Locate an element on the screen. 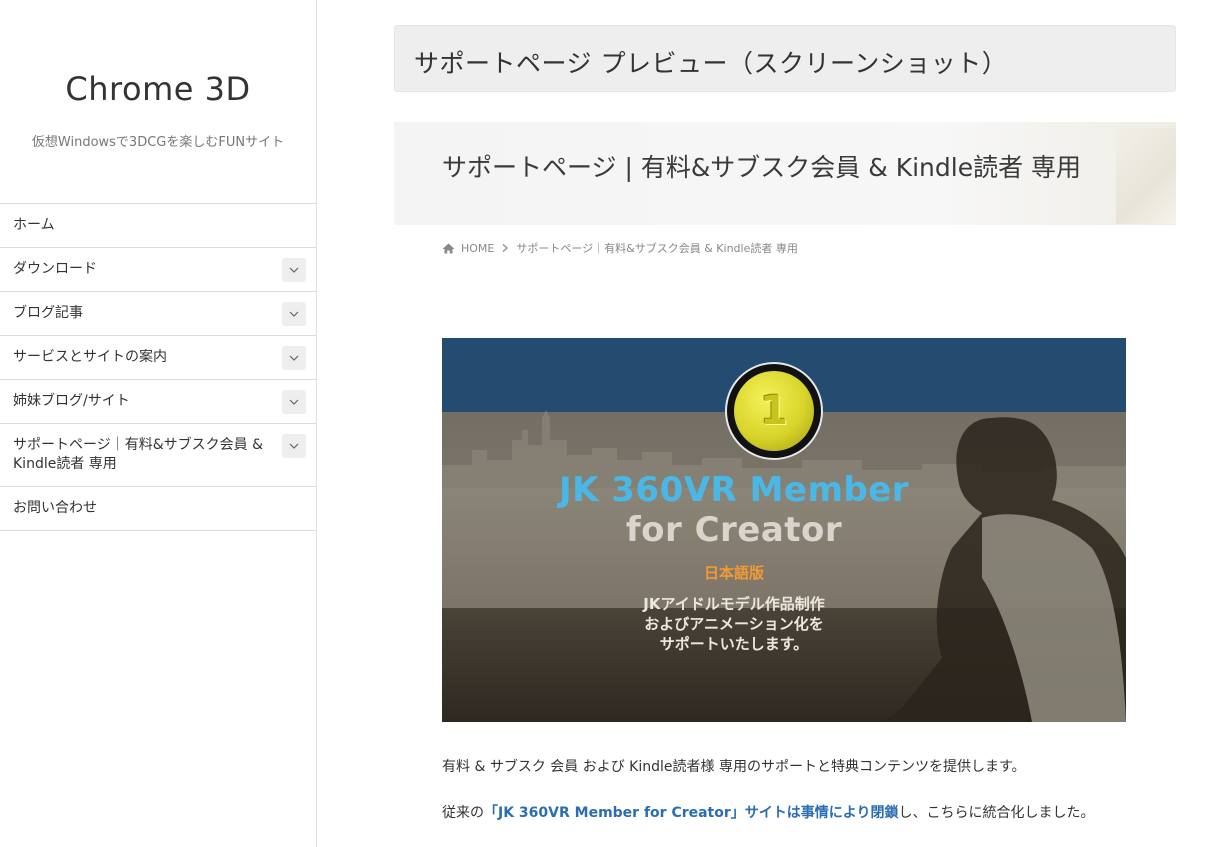 Image resolution: width=1207 pixels, height=847 pixels. sidebar-item-label: 姉妹ブログ/サイト is located at coordinates (71, 401).